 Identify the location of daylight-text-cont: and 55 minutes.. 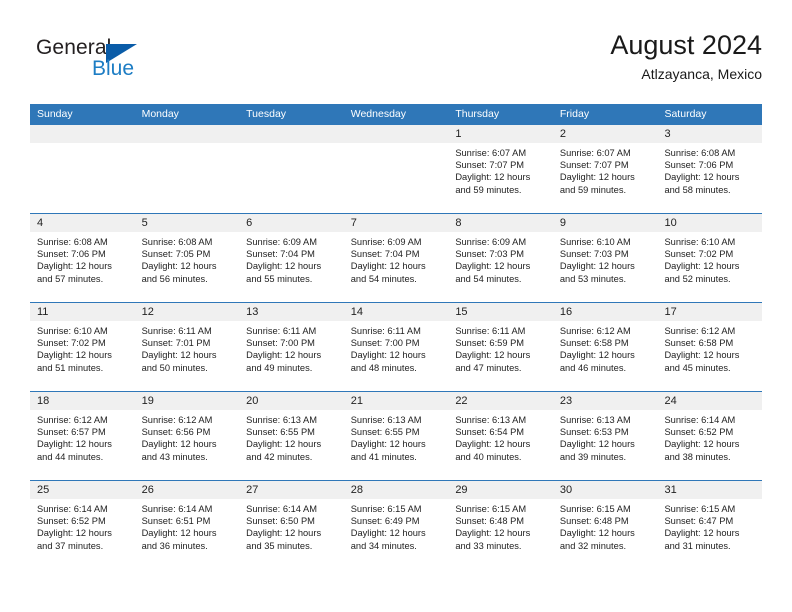
(279, 278).